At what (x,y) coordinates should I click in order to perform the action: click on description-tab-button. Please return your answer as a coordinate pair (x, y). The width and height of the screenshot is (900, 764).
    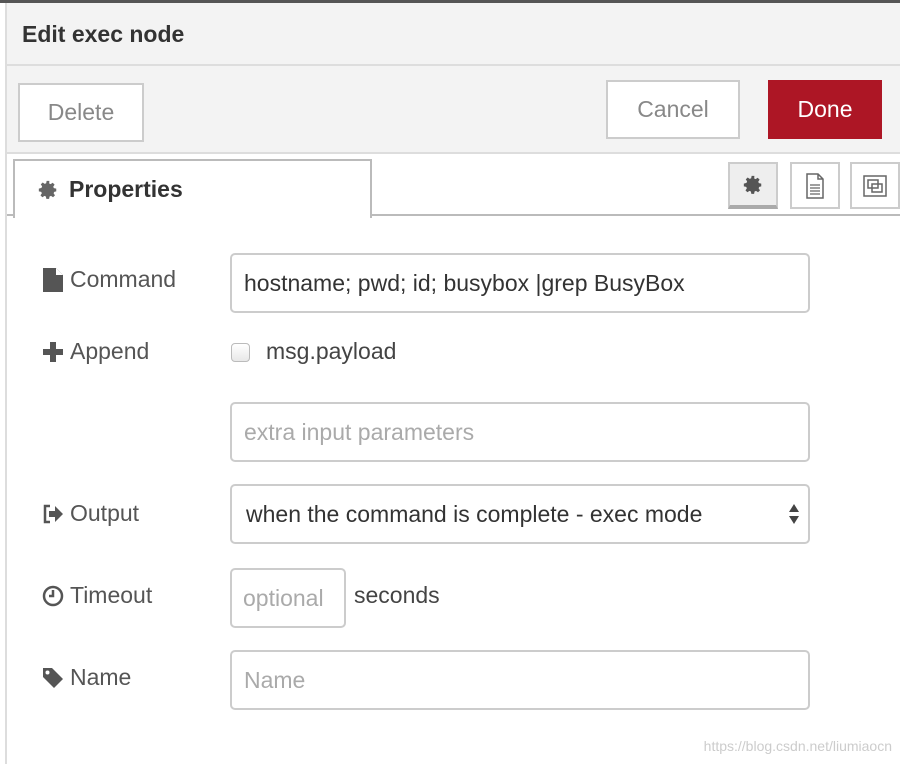
    Looking at the image, I should click on (815, 185).